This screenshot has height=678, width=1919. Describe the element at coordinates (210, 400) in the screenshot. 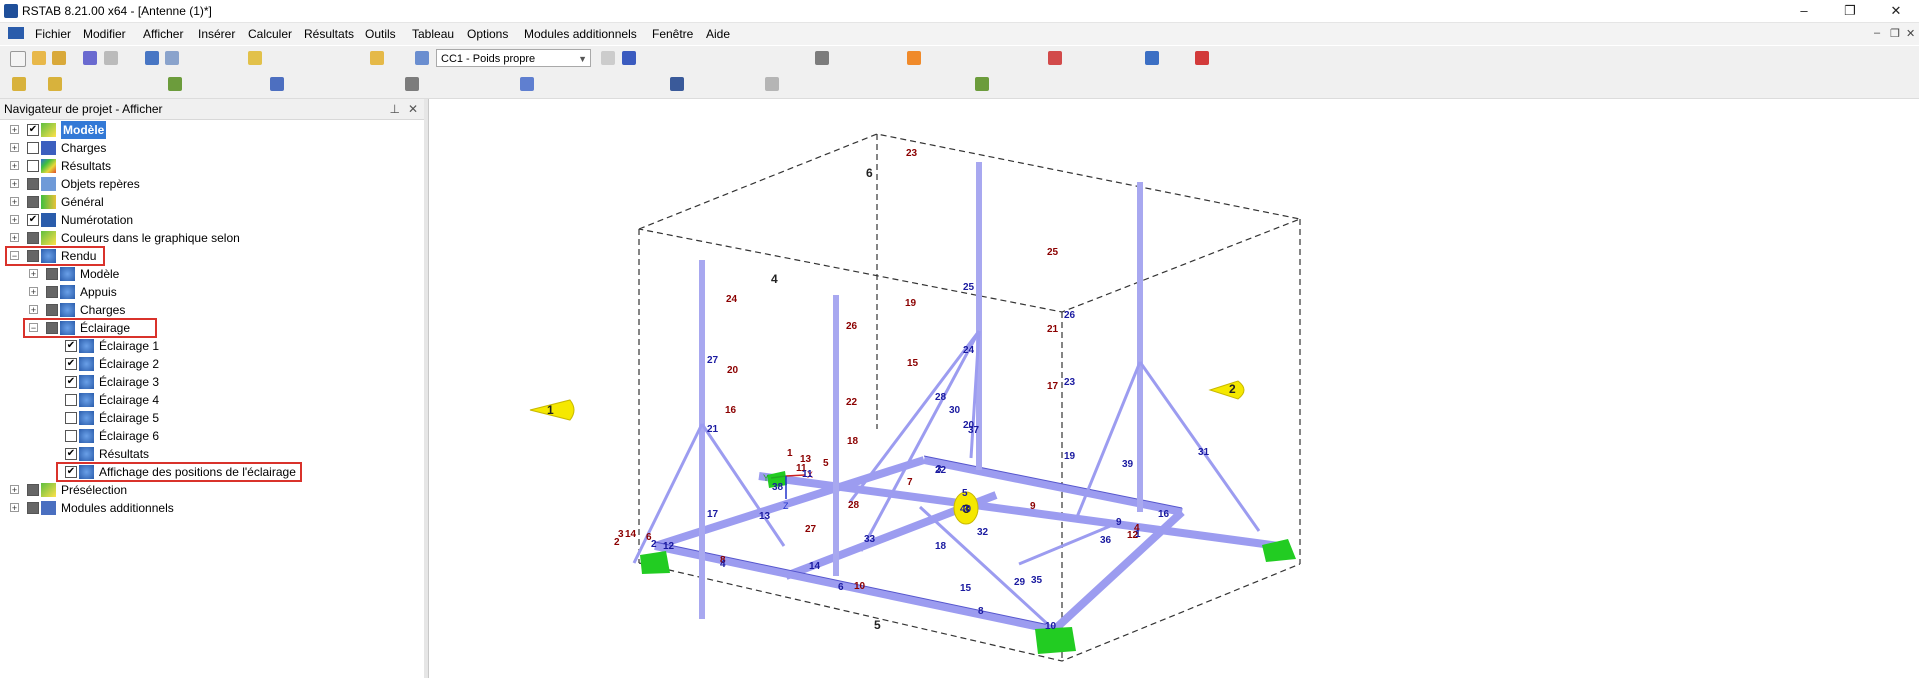

I see `tree-item-eclairage-4: Éclairage 4` at that location.